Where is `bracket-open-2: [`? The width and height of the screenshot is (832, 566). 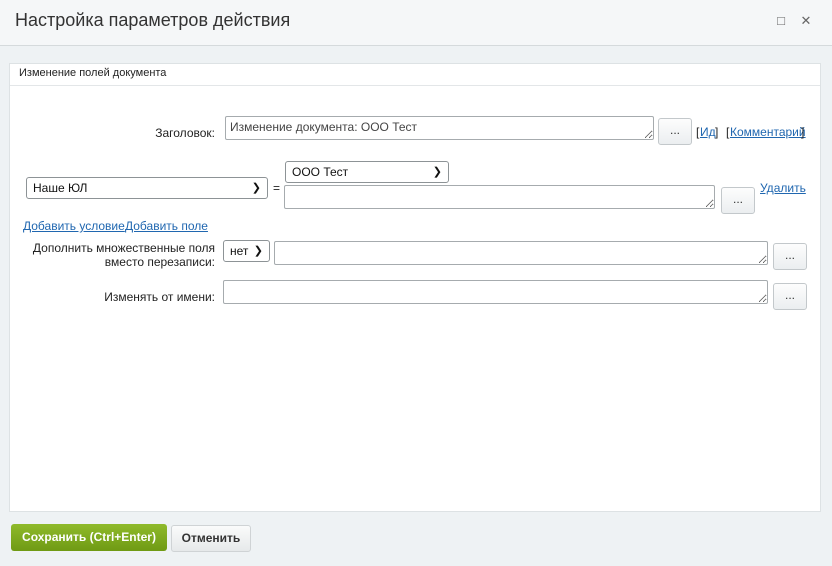
bracket-open-2: [ is located at coordinates (728, 132).